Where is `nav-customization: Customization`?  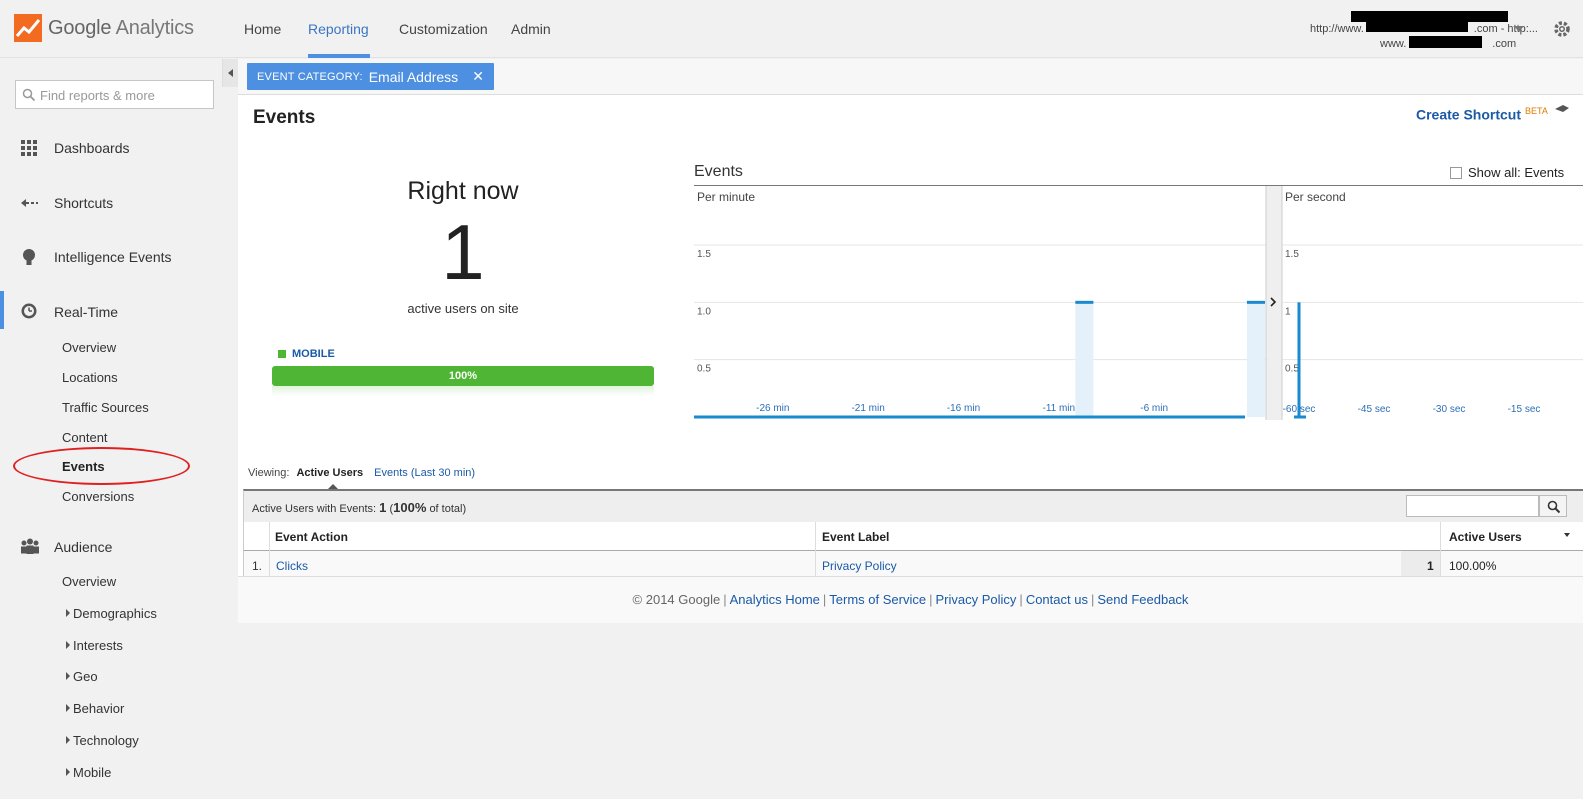 nav-customization: Customization is located at coordinates (443, 29).